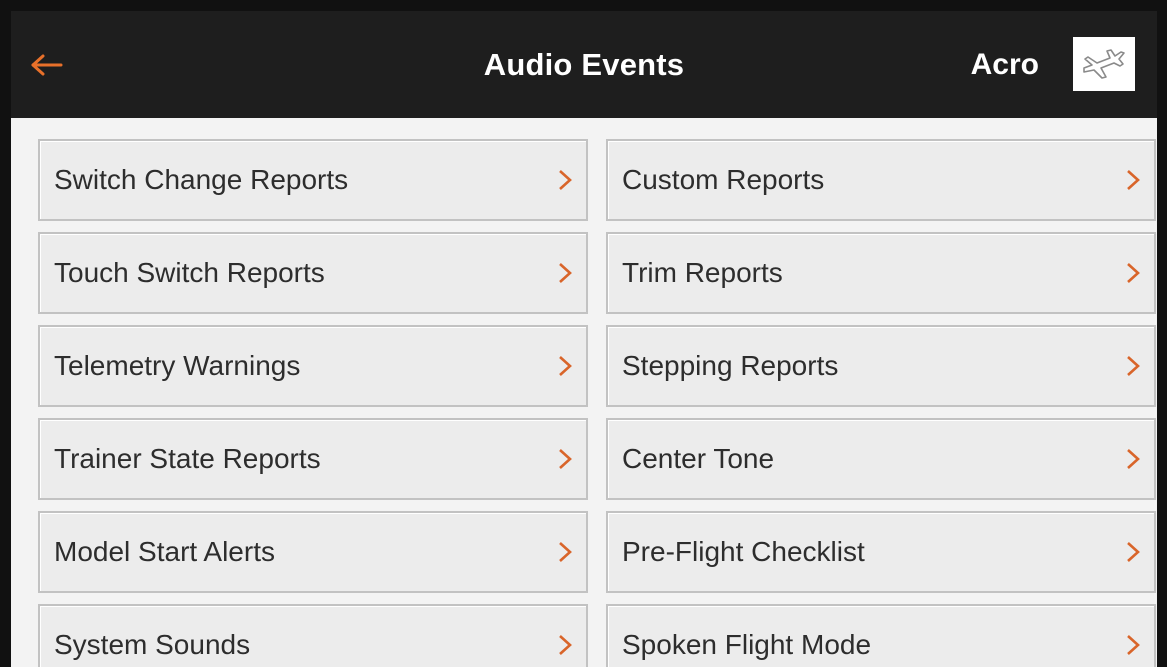  What do you see at coordinates (177, 365) in the screenshot?
I see `menu-item-label: Telemetry Warnings` at bounding box center [177, 365].